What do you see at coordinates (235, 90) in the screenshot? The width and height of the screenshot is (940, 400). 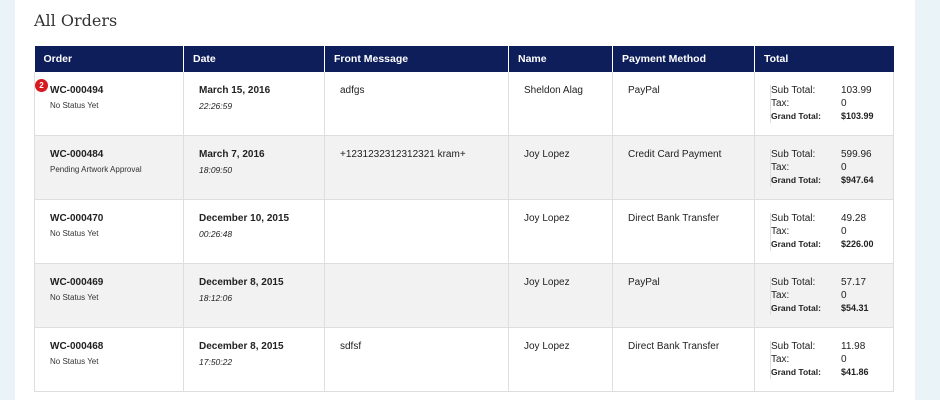 I see `order-date: March 15, 2016` at bounding box center [235, 90].